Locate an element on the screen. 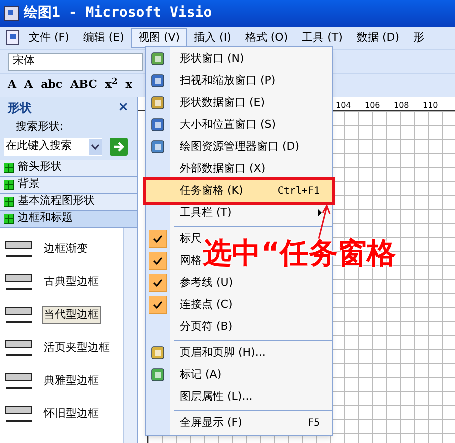  stencil-header: 基本流程图形状 is located at coordinates (68, 202).